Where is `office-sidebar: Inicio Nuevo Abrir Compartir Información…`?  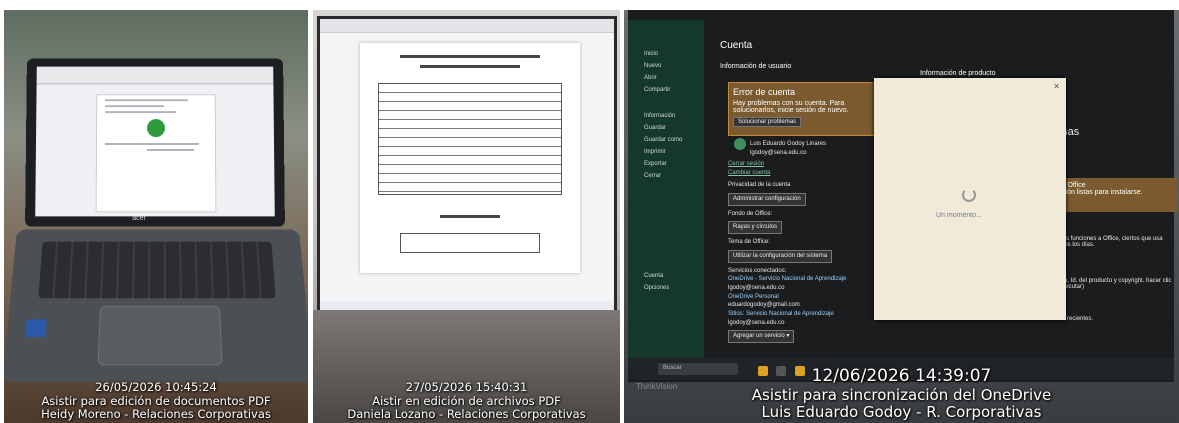 office-sidebar: Inicio Nuevo Abrir Compartir Información… is located at coordinates (666, 190).